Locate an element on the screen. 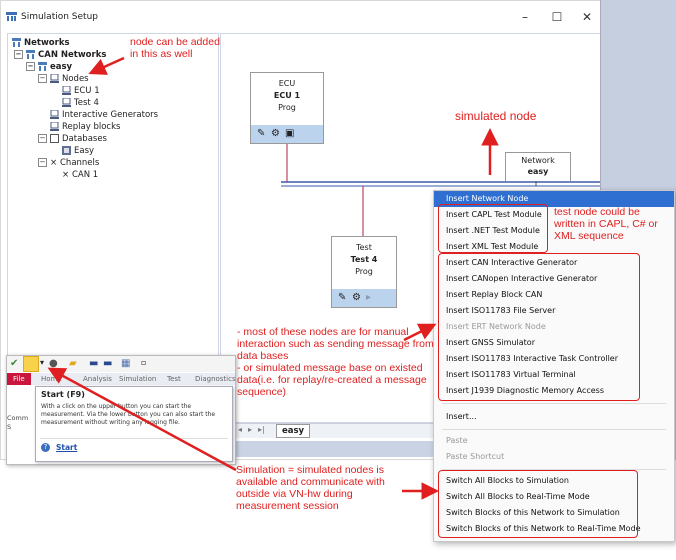  tab-nav-prev-icon: ◂ is located at coordinates (240, 429).